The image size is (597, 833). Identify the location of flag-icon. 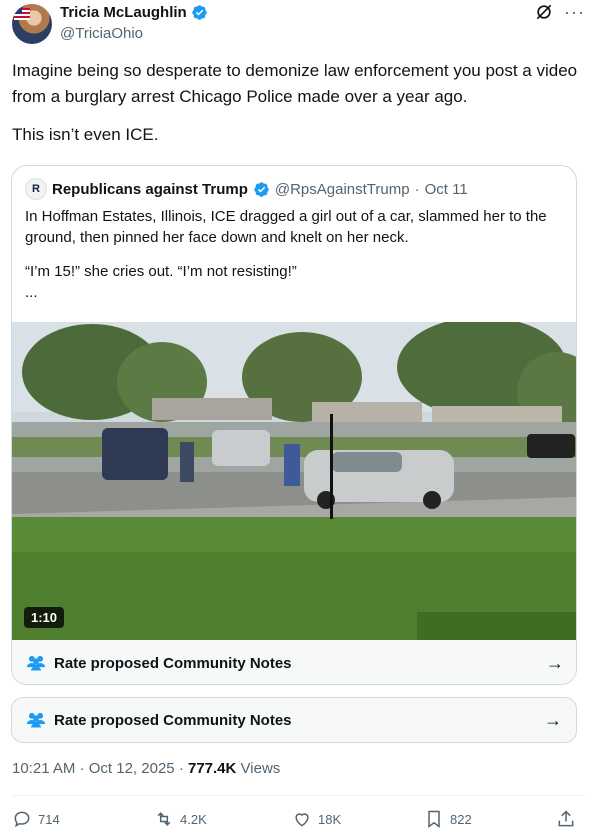
(22, 14).